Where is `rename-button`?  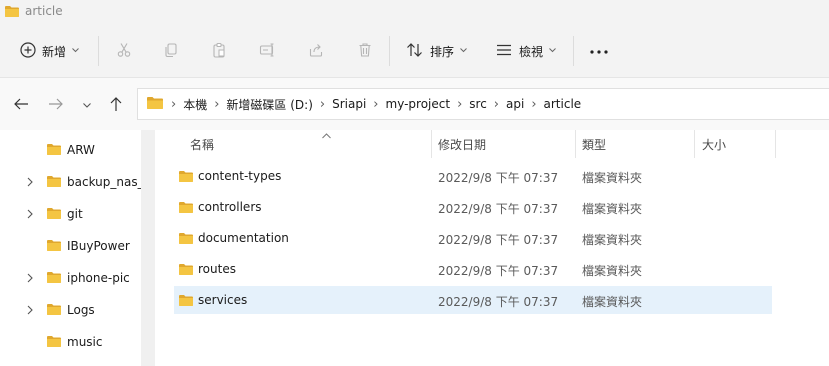
rename-button is located at coordinates (268, 51).